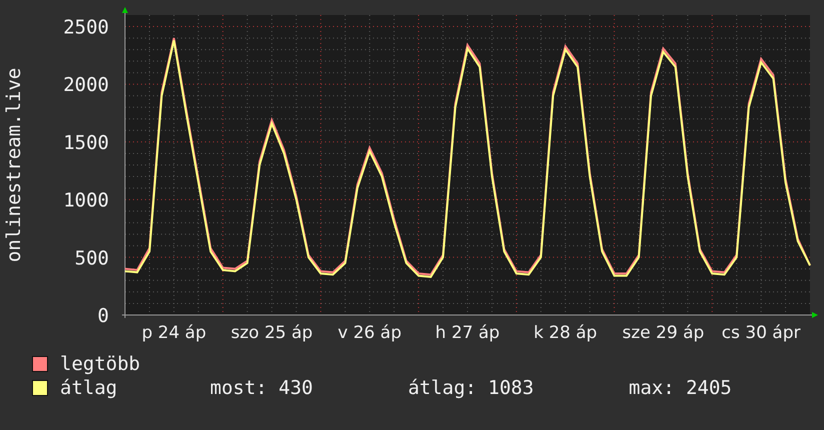 The height and width of the screenshot is (430, 824). Describe the element at coordinates (467, 333) in the screenshot. I see `x-tick-label: h 27 áp` at that location.